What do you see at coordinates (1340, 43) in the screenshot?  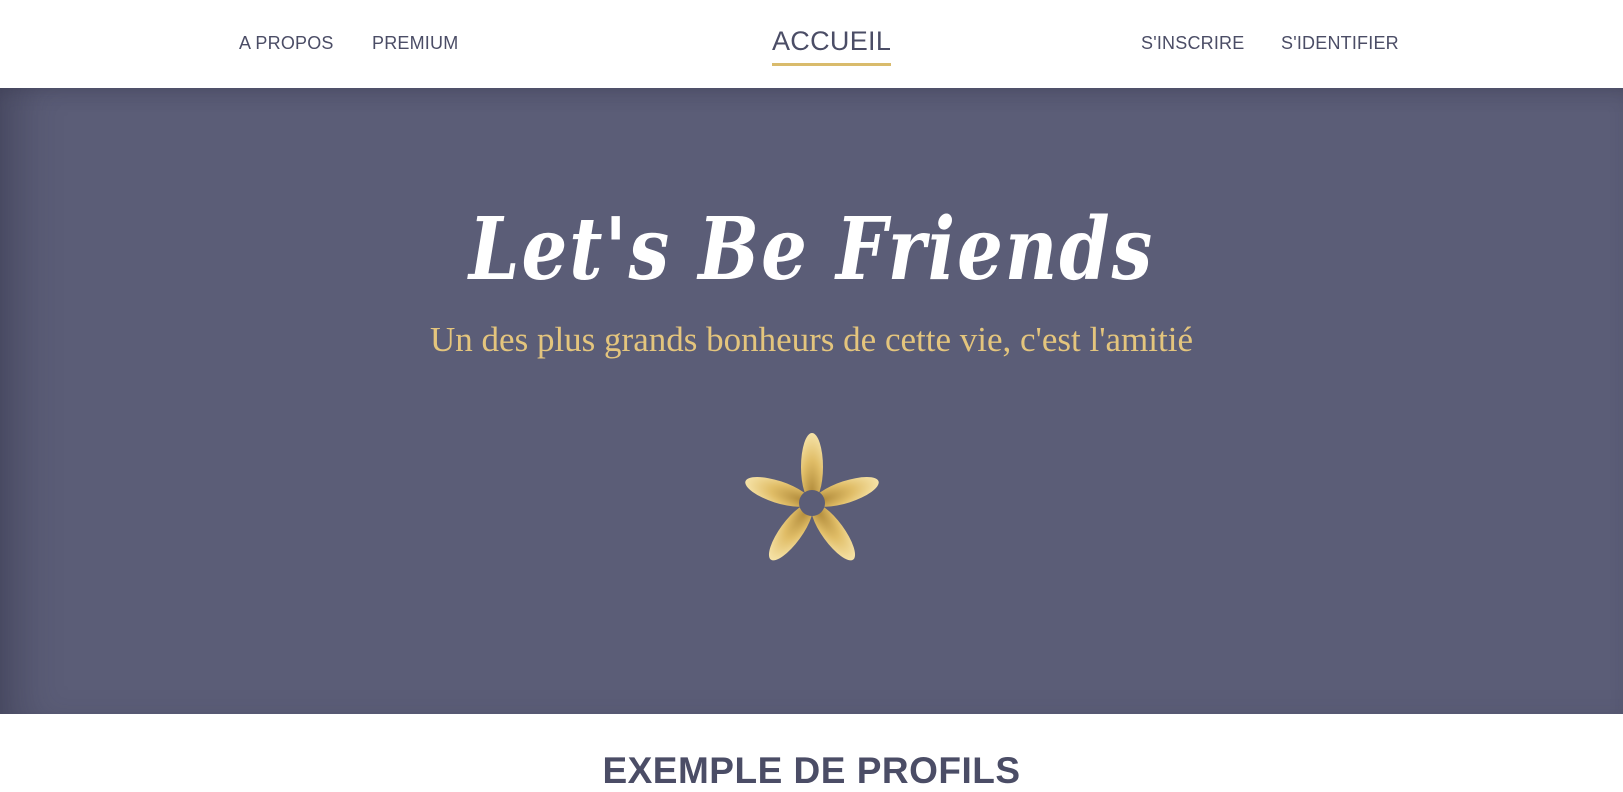 I see `nav-link-login: S'IDENTIFIER` at bounding box center [1340, 43].